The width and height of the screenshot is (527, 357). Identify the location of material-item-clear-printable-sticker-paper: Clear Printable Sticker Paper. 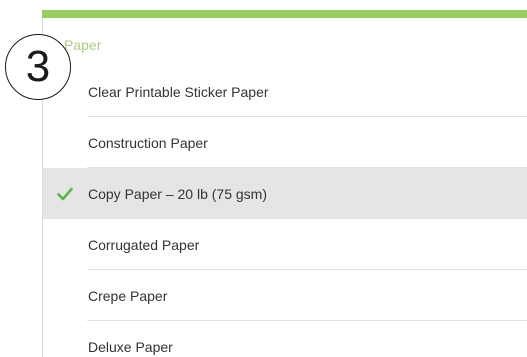
(285, 91).